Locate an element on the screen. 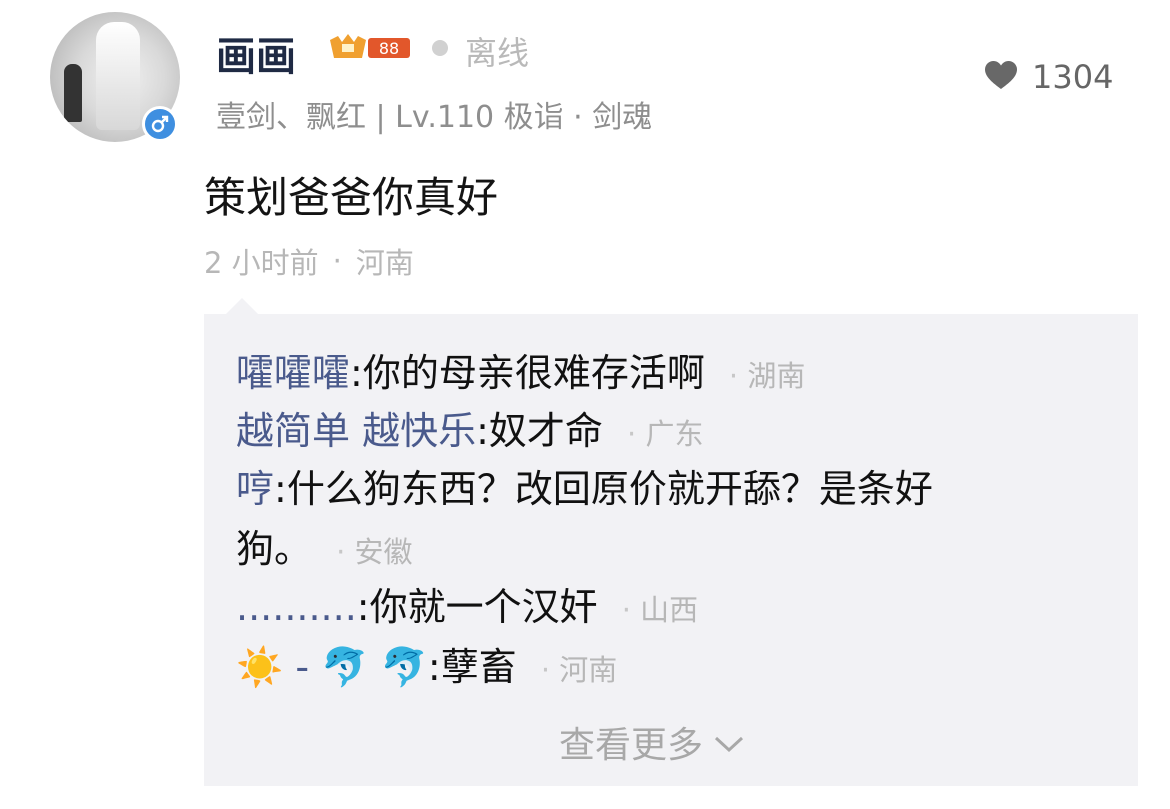 The width and height of the screenshot is (1170, 809). avatar-person is located at coordinates (73, 93).